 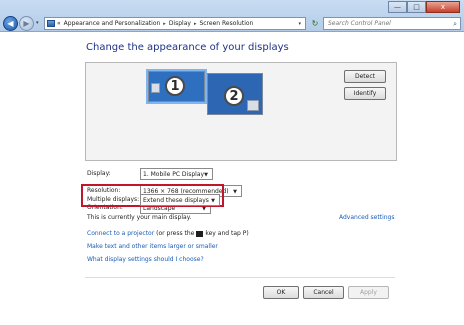 What do you see at coordinates (226, 23) in the screenshot?
I see `breadcrumb-screen-resolution: Screen Resolution` at bounding box center [226, 23].